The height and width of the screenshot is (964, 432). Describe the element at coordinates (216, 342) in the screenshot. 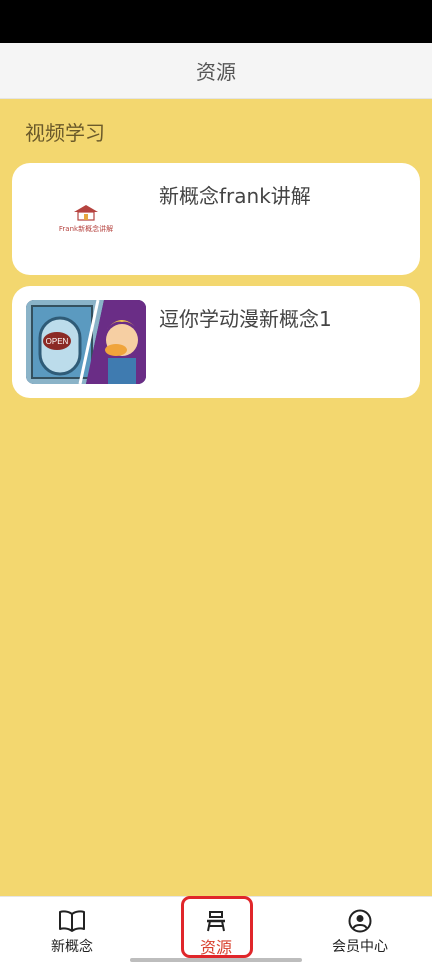

I see `video-card-cartoon: OPEN 逗你学动漫新概念1` at that location.